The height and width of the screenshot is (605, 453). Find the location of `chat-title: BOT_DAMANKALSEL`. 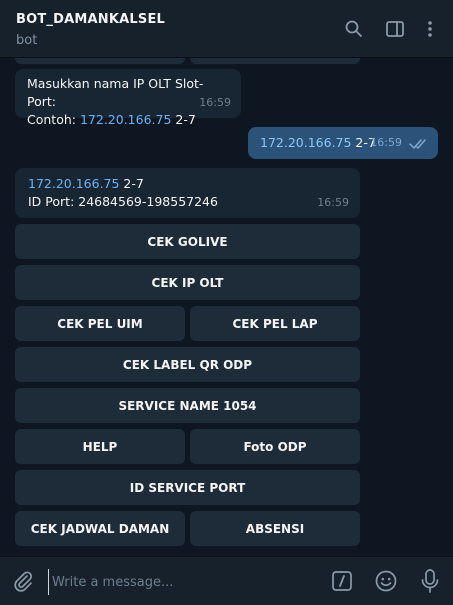

chat-title: BOT_DAMANKALSEL is located at coordinates (90, 19).